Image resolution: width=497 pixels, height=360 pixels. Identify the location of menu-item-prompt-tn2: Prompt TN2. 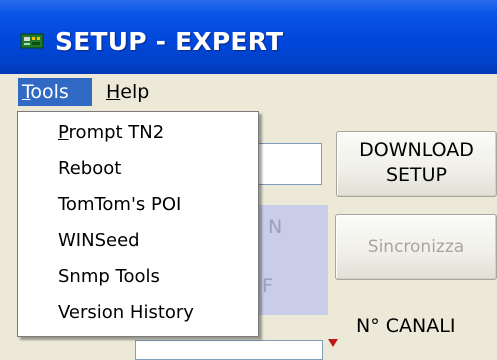
(111, 133).